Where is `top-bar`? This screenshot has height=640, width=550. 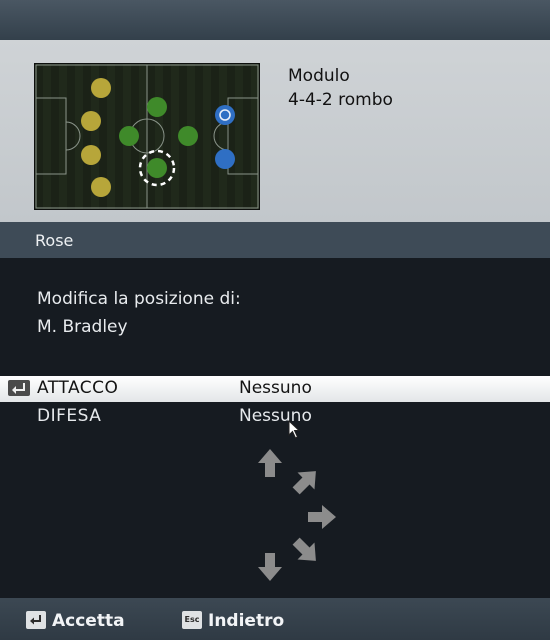
top-bar is located at coordinates (275, 20).